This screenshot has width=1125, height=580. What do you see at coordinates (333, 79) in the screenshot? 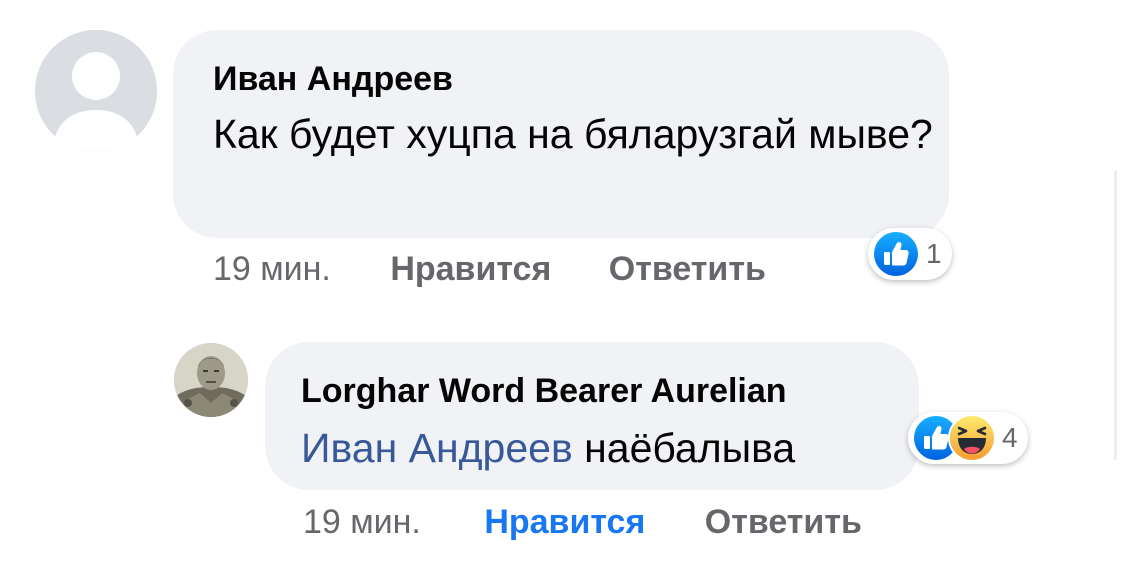
I see `comment-author: Иван Андреев` at bounding box center [333, 79].